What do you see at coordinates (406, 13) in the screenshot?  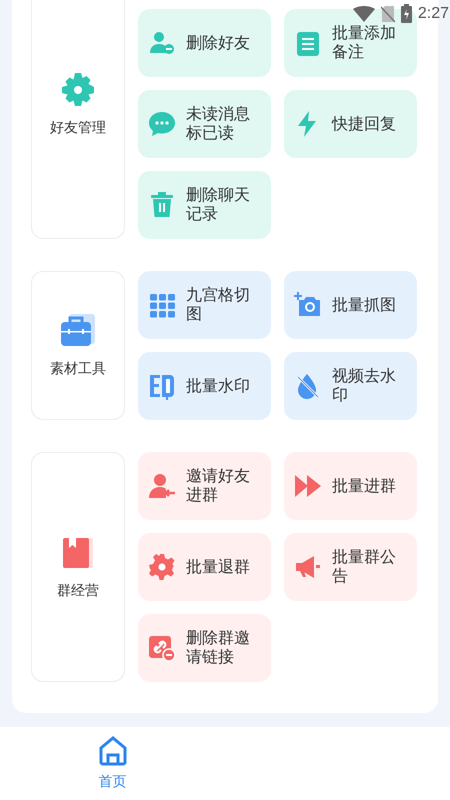 I see `battery-icon` at bounding box center [406, 13].